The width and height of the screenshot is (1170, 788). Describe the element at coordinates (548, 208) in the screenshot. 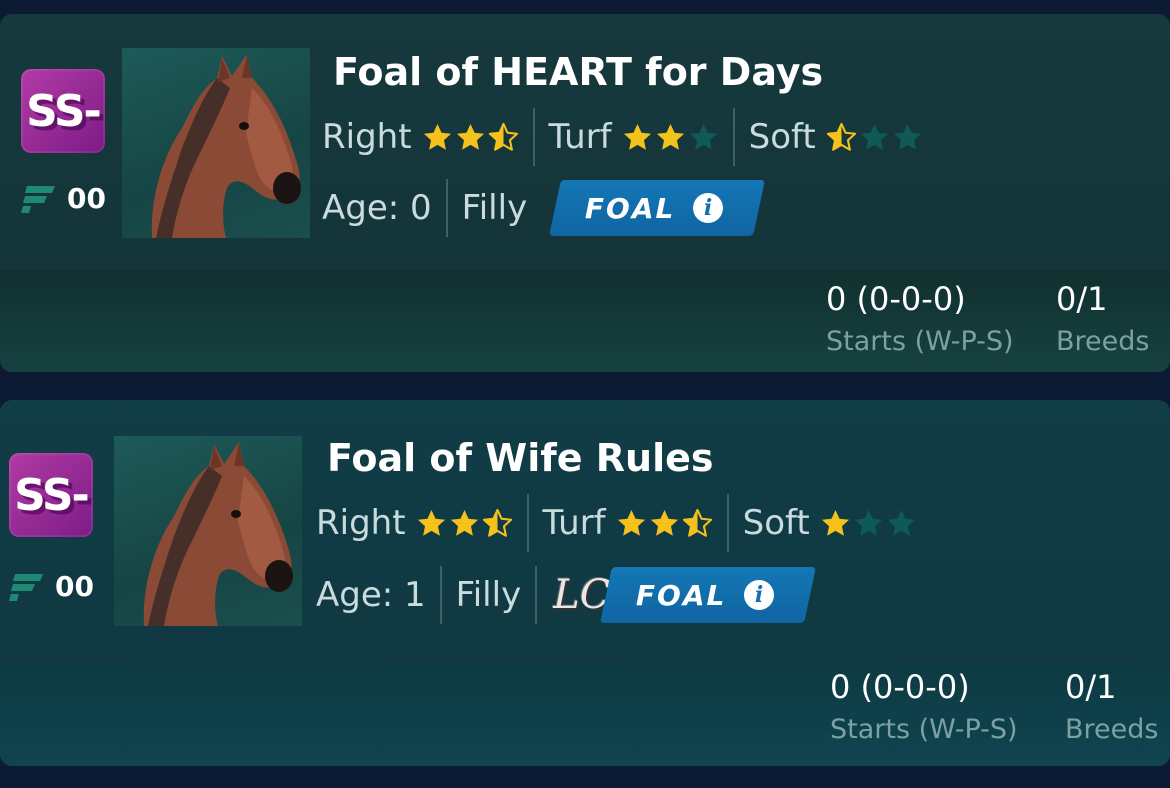

I see `horse-info: Age: 0 Filly FOAL i` at that location.